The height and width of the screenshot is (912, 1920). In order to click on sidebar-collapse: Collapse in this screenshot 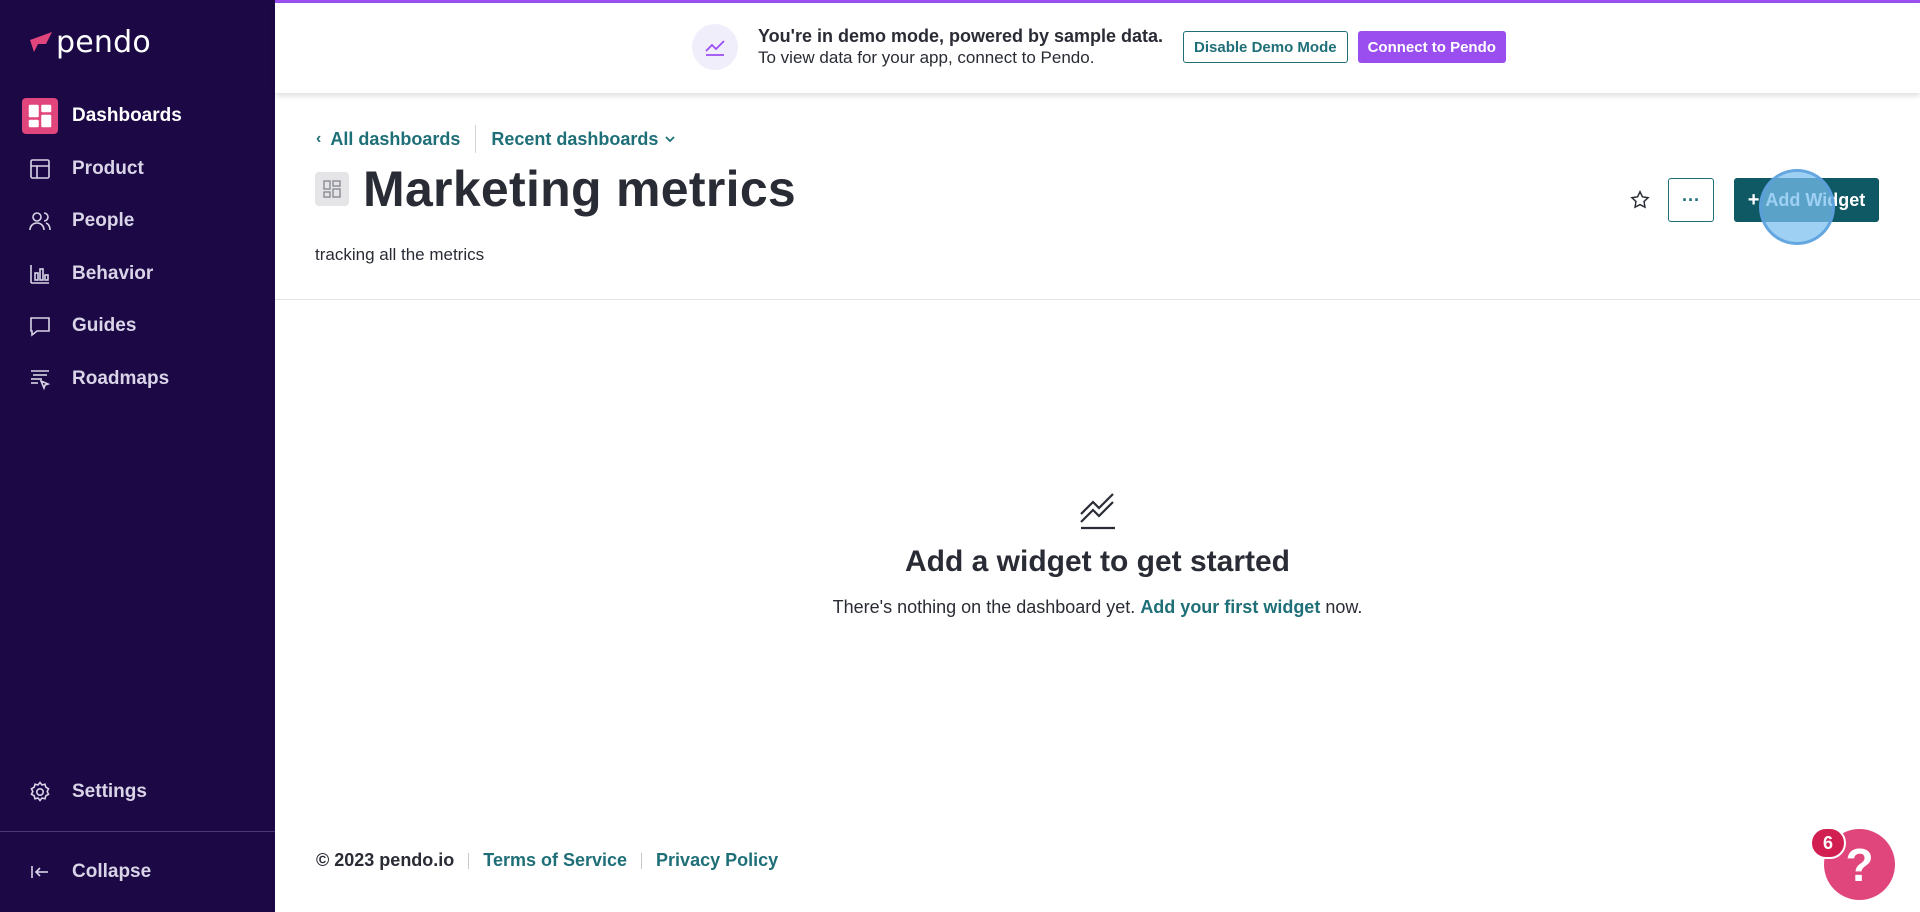, I will do `click(86, 872)`.